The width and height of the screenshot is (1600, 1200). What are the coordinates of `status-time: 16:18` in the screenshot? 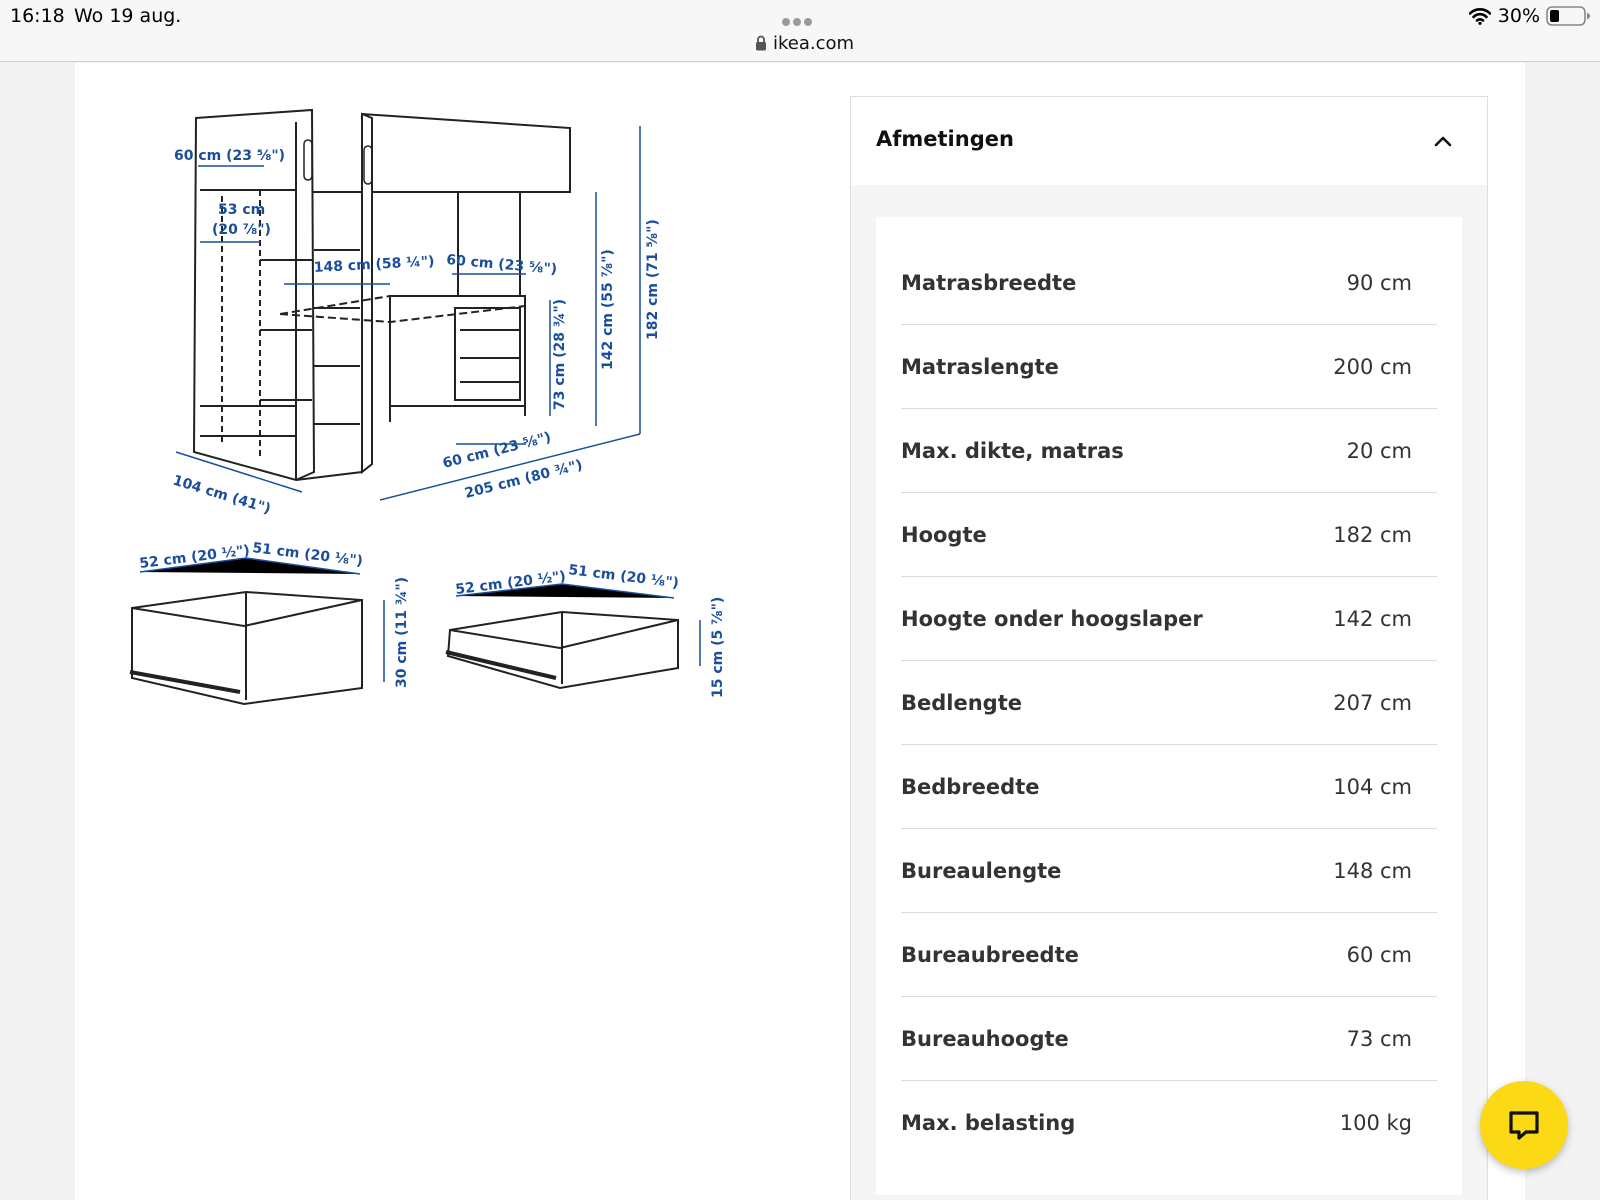 It's located at (37, 16).